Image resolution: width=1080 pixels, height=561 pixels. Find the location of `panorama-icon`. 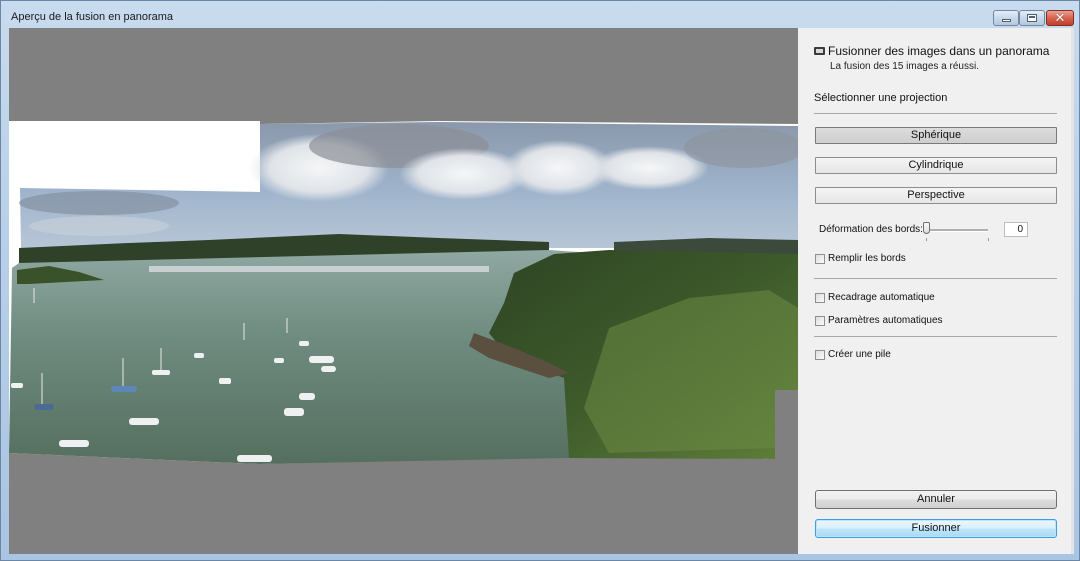

panorama-icon is located at coordinates (819, 51).